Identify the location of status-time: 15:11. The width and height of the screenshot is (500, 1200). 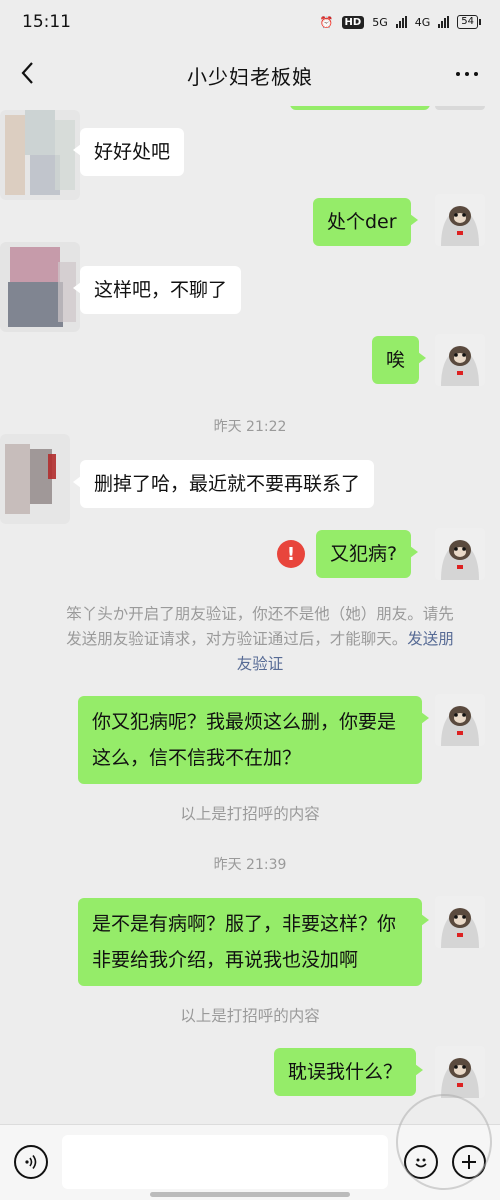
(46, 22).